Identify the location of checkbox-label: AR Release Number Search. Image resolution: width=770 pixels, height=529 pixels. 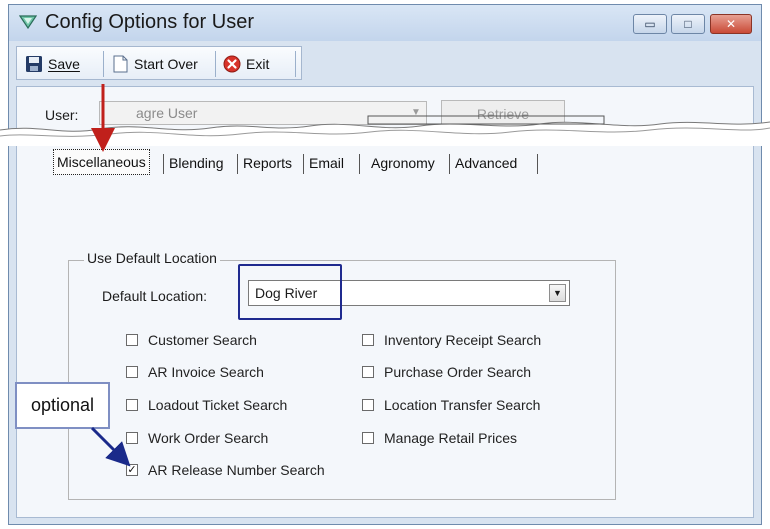
(236, 470).